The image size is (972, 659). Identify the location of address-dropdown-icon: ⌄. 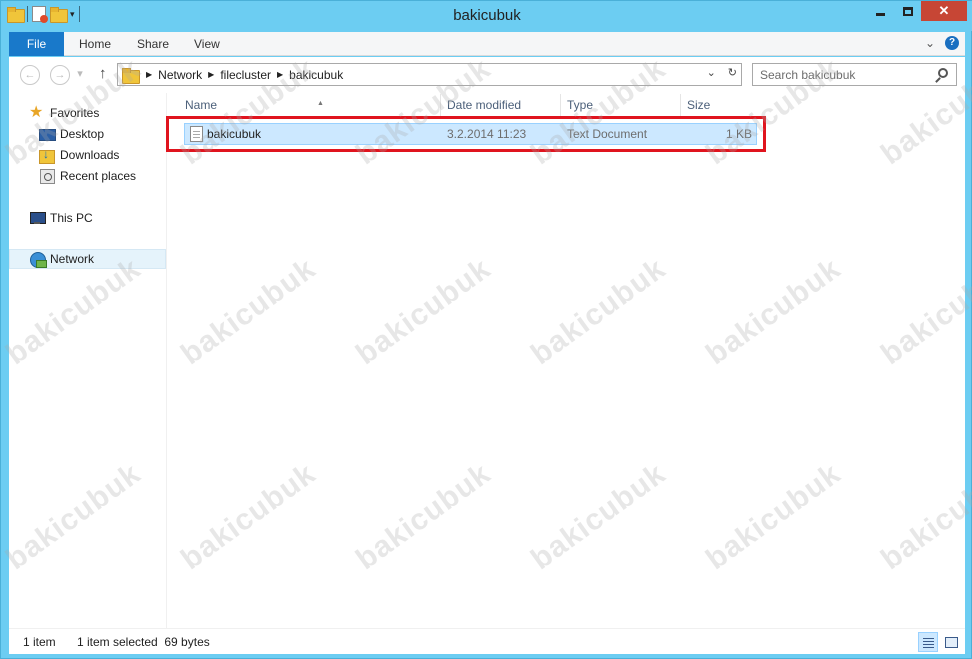
(711, 72).